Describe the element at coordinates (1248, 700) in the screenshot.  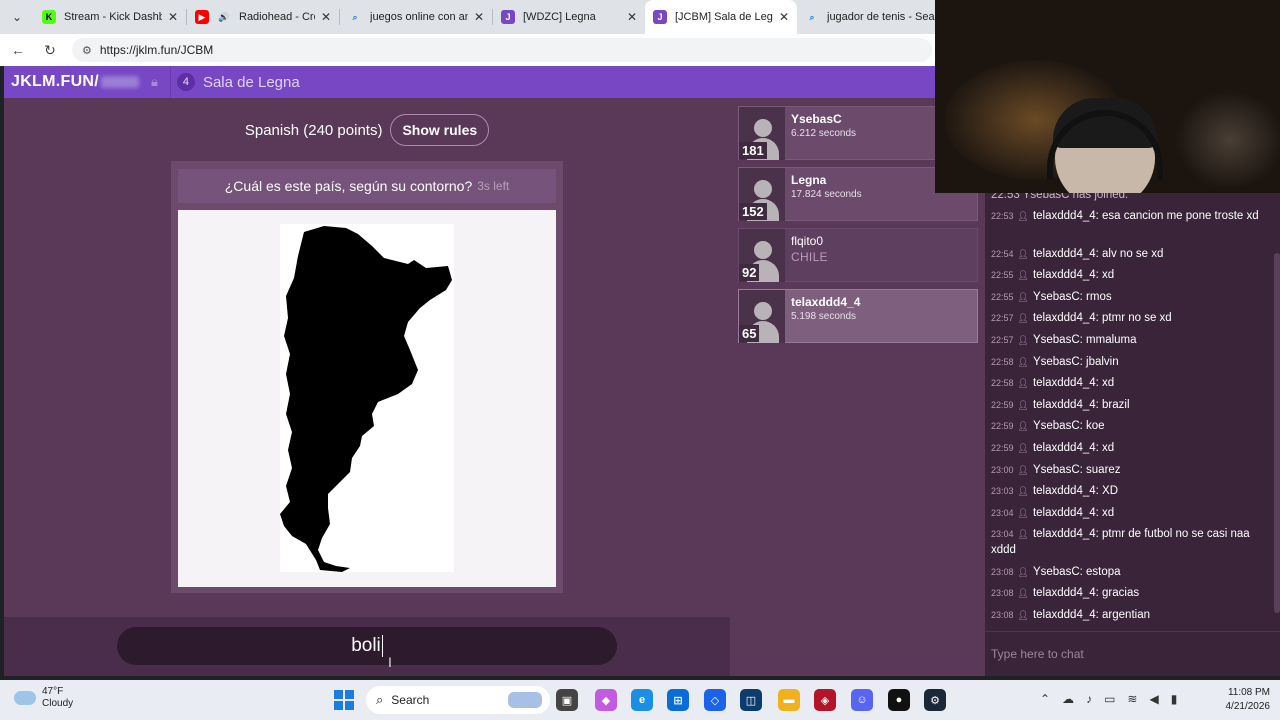
I see `taskbar-clock: 11:08 PM 4/21/2026` at that location.